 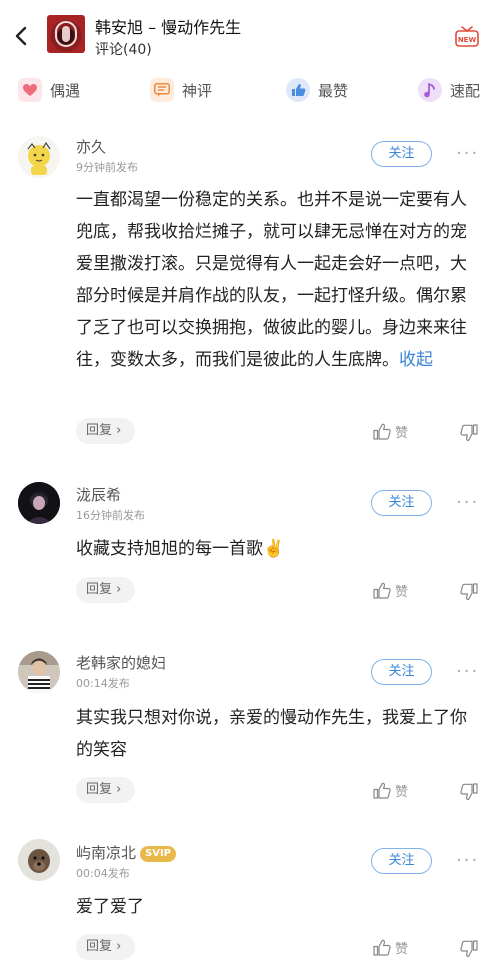 What do you see at coordinates (416, 360) in the screenshot?
I see `collapse-link: 收起` at bounding box center [416, 360].